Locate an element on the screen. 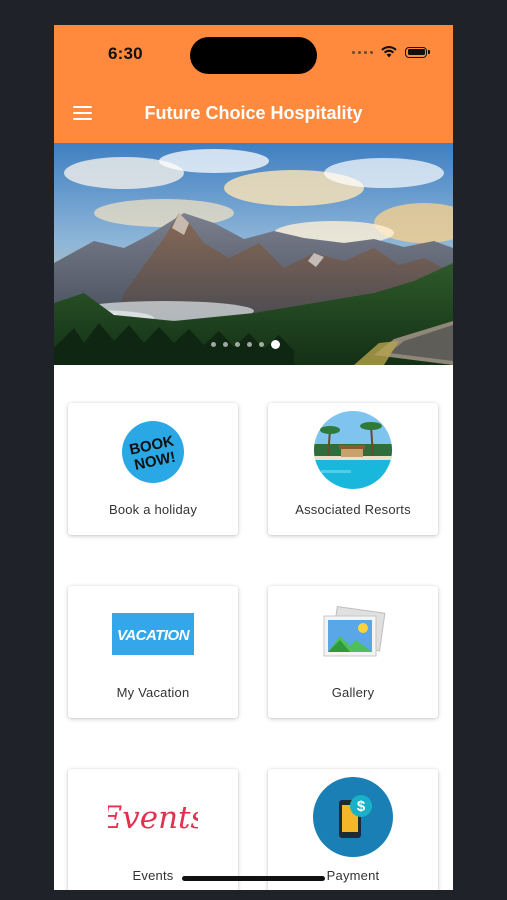 This screenshot has width=507, height=900. app-title: Future Choice Hospitality is located at coordinates (253, 113).